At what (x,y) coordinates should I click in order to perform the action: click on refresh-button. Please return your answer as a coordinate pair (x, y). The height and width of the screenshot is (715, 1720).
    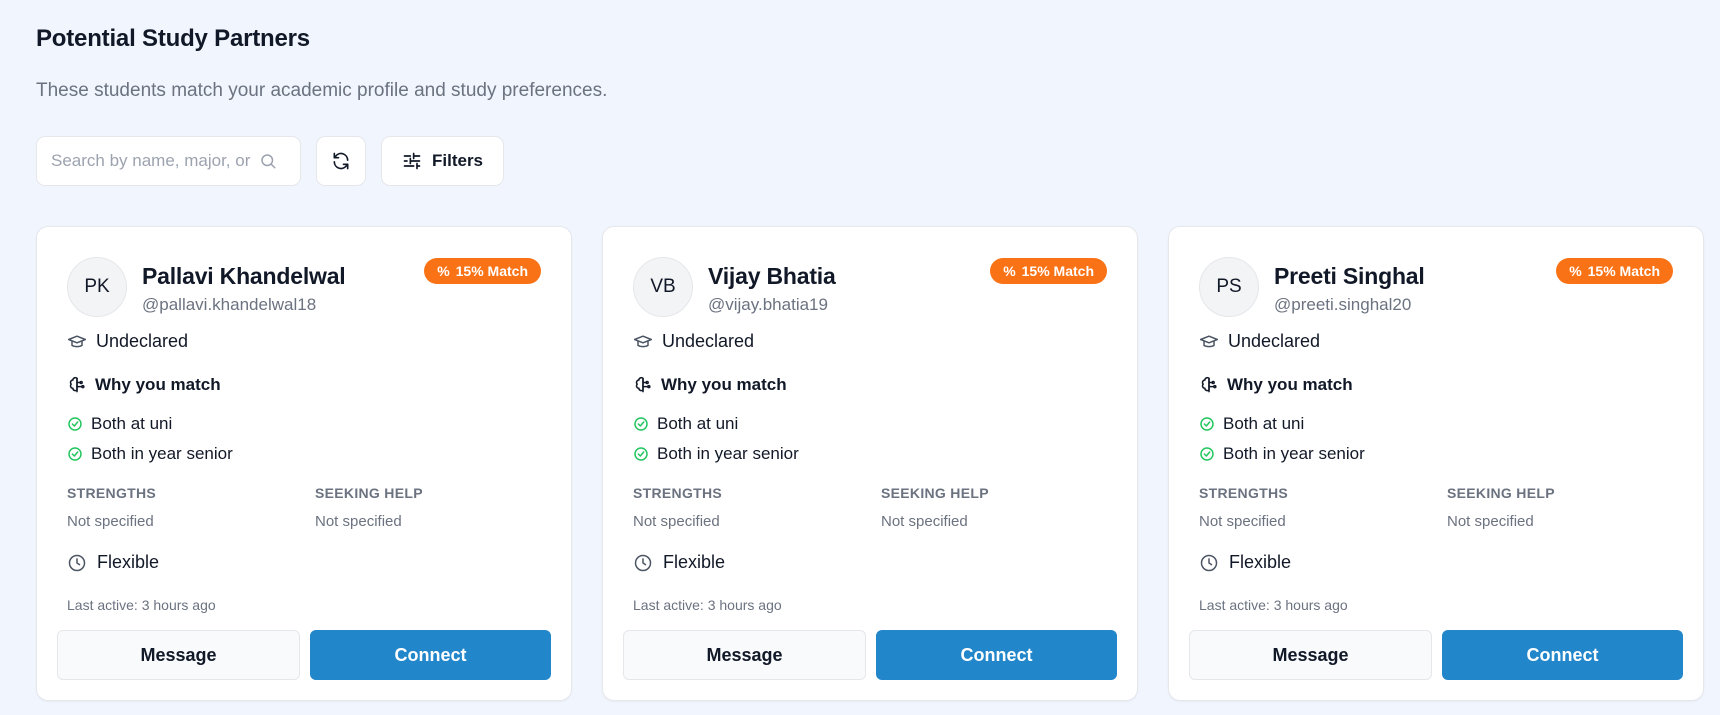
    Looking at the image, I should click on (341, 161).